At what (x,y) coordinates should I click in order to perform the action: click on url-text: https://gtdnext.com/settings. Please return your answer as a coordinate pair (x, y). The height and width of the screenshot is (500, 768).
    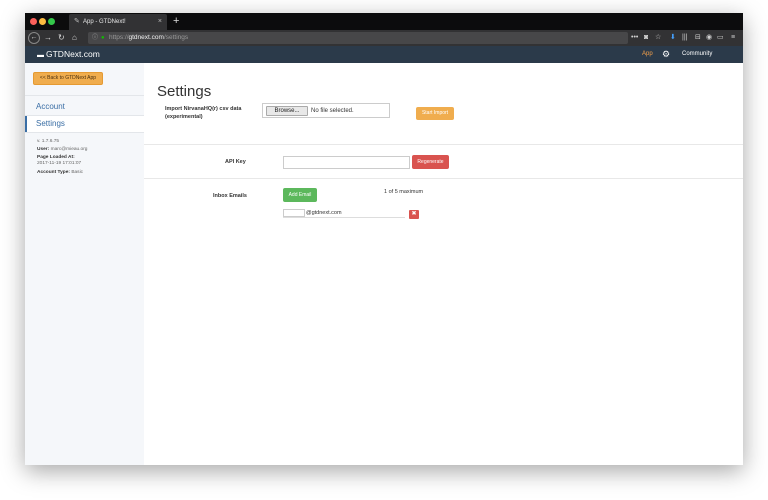
    Looking at the image, I should click on (148, 38).